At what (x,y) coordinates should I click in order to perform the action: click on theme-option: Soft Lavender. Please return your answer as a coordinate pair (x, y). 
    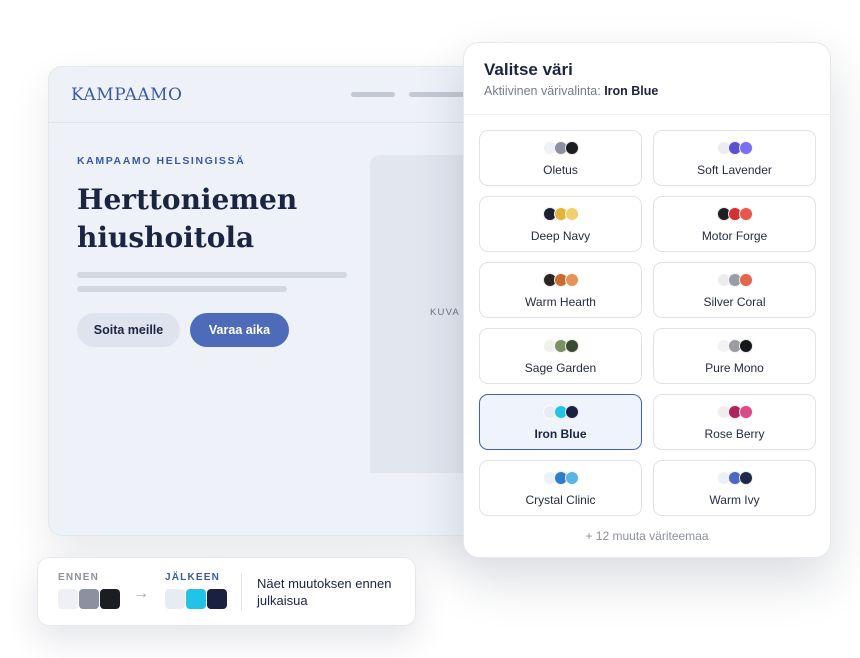
    Looking at the image, I should click on (734, 158).